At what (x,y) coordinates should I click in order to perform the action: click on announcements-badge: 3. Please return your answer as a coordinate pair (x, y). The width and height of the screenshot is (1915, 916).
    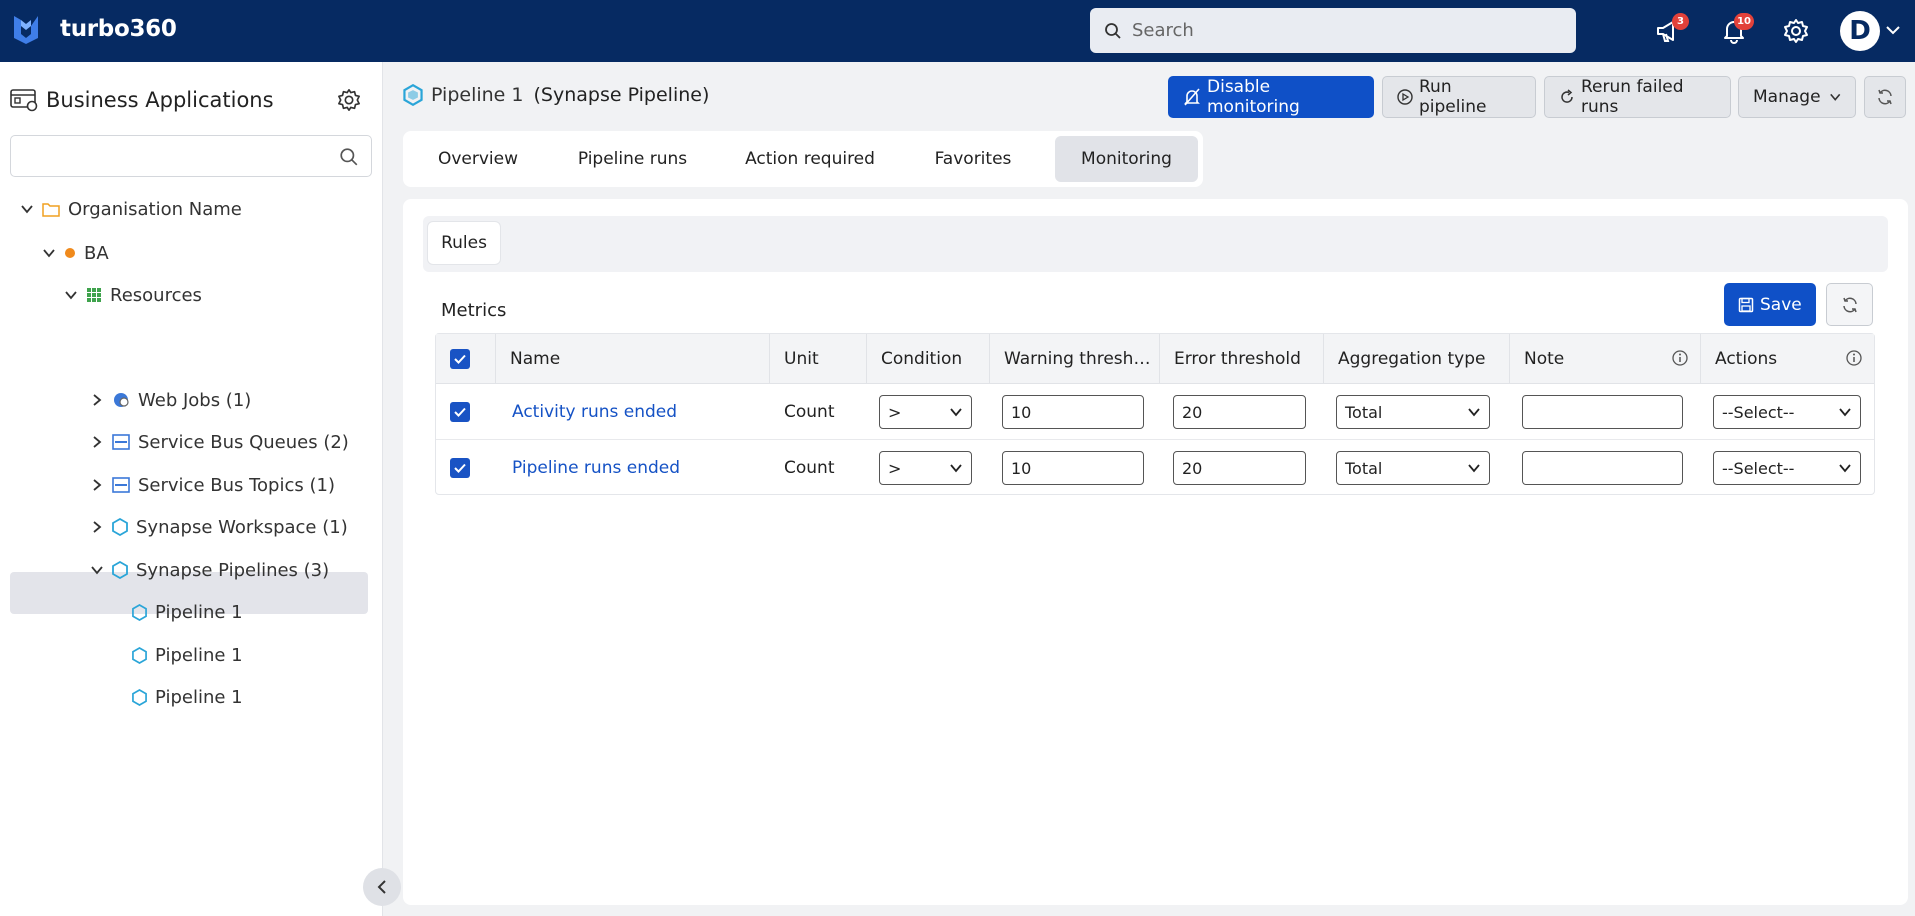
    Looking at the image, I should click on (1680, 21).